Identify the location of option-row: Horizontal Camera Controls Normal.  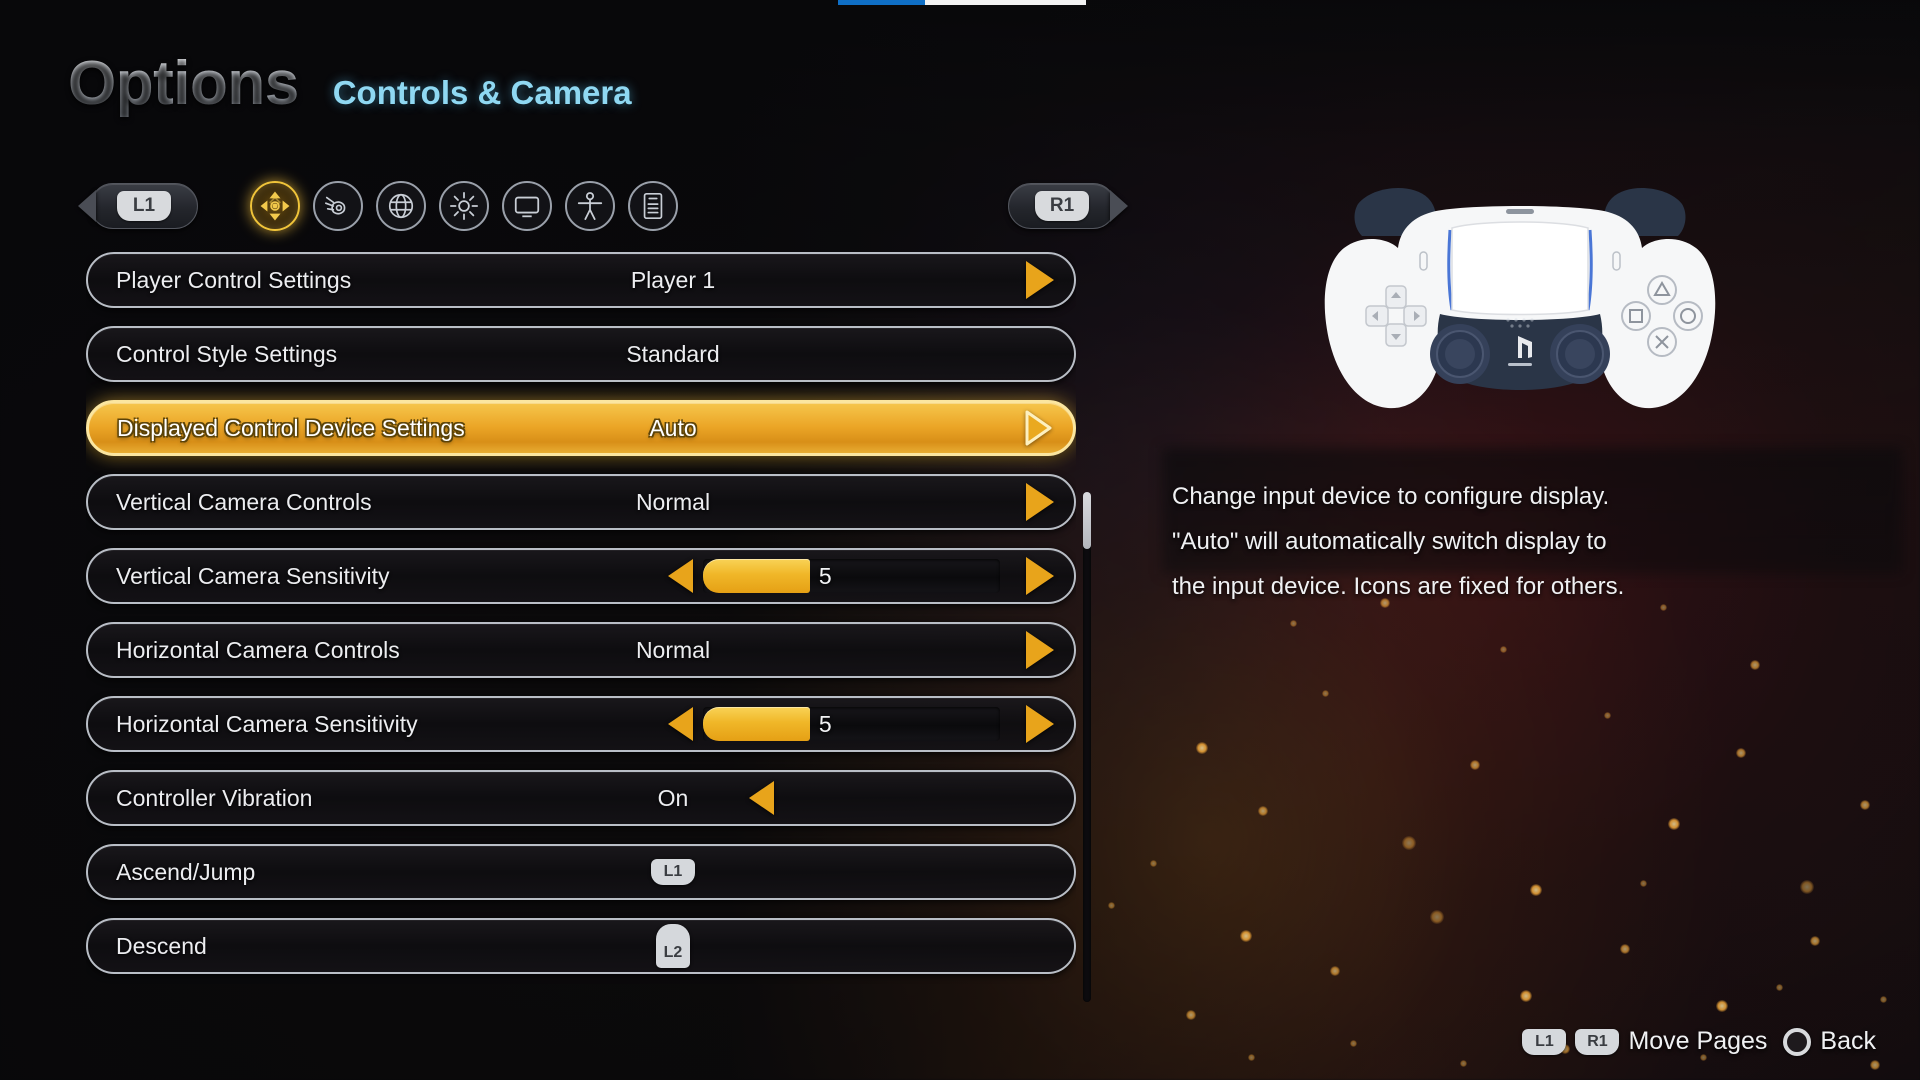
(581, 650).